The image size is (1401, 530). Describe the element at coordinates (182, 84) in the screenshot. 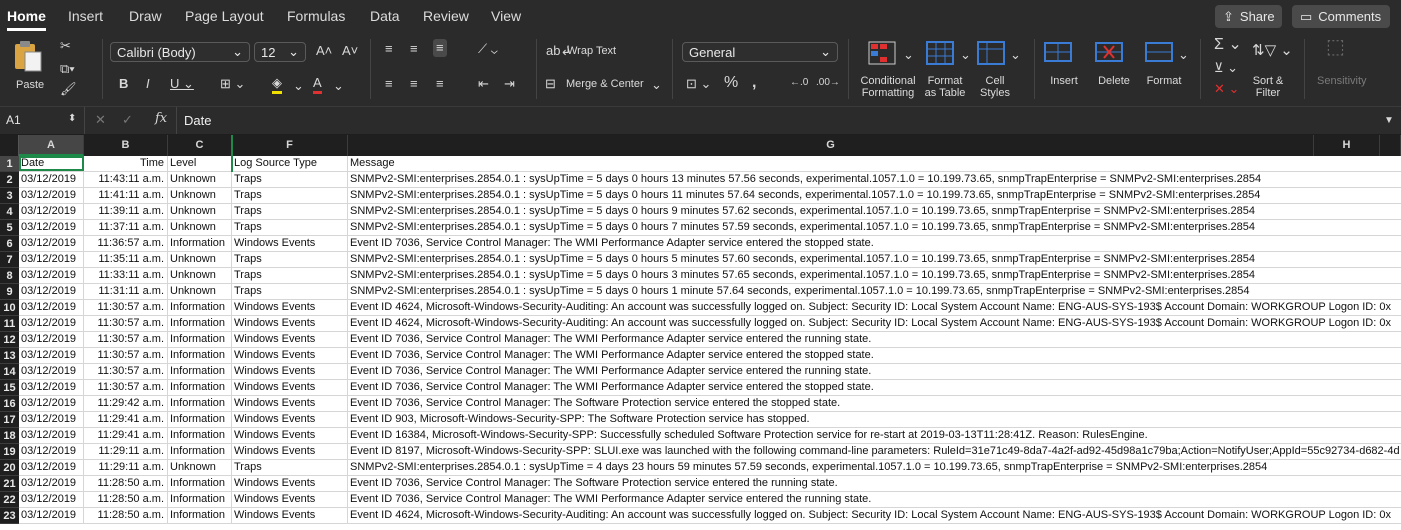

I see `underline-icon: U ⌄` at that location.